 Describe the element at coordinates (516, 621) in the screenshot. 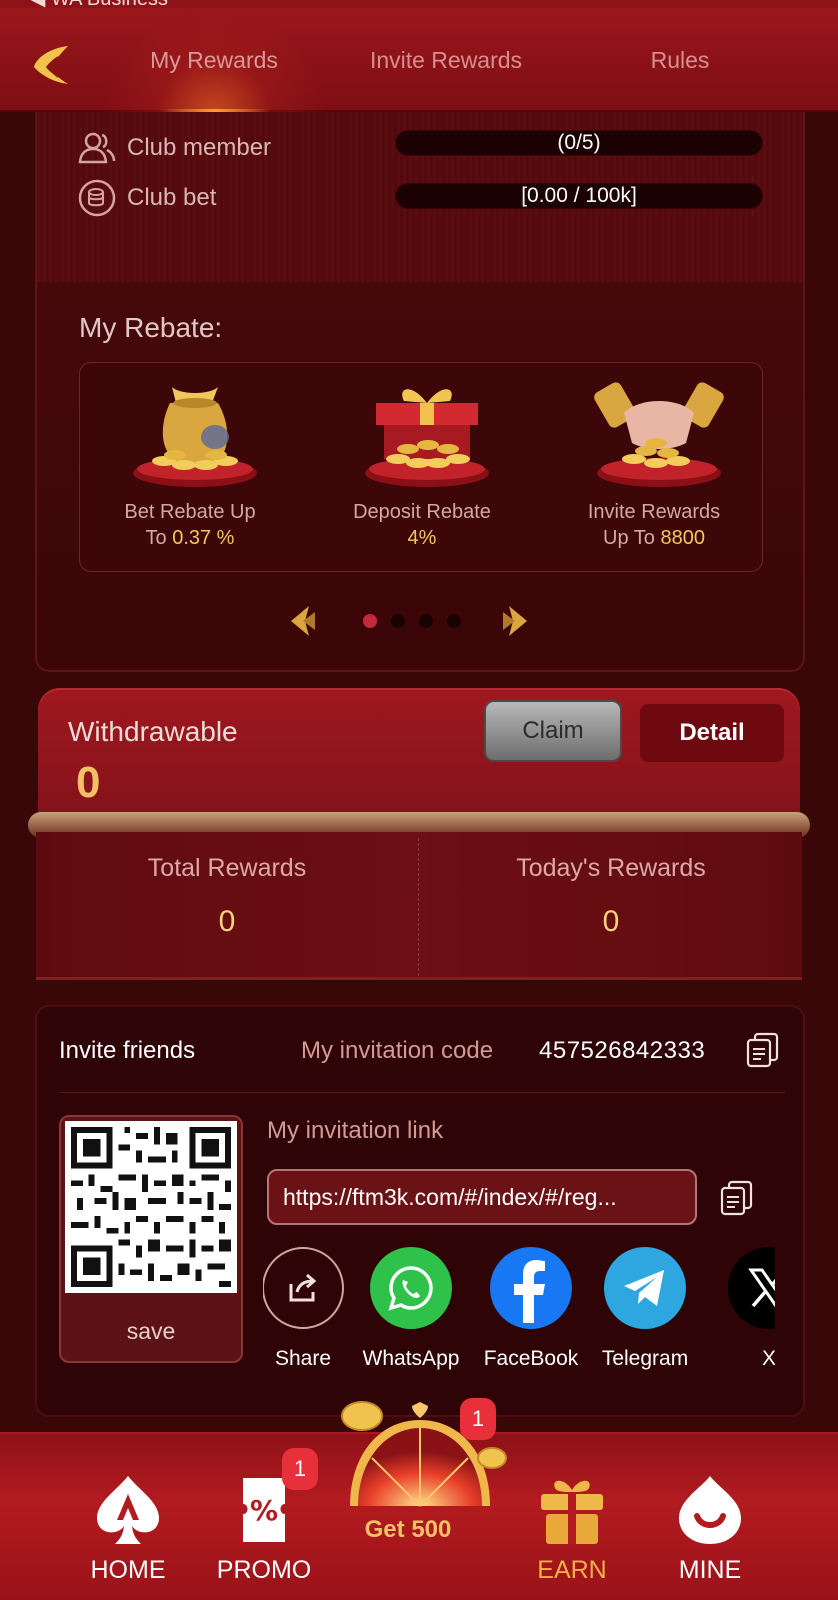

I see `chevron-right-icon` at that location.